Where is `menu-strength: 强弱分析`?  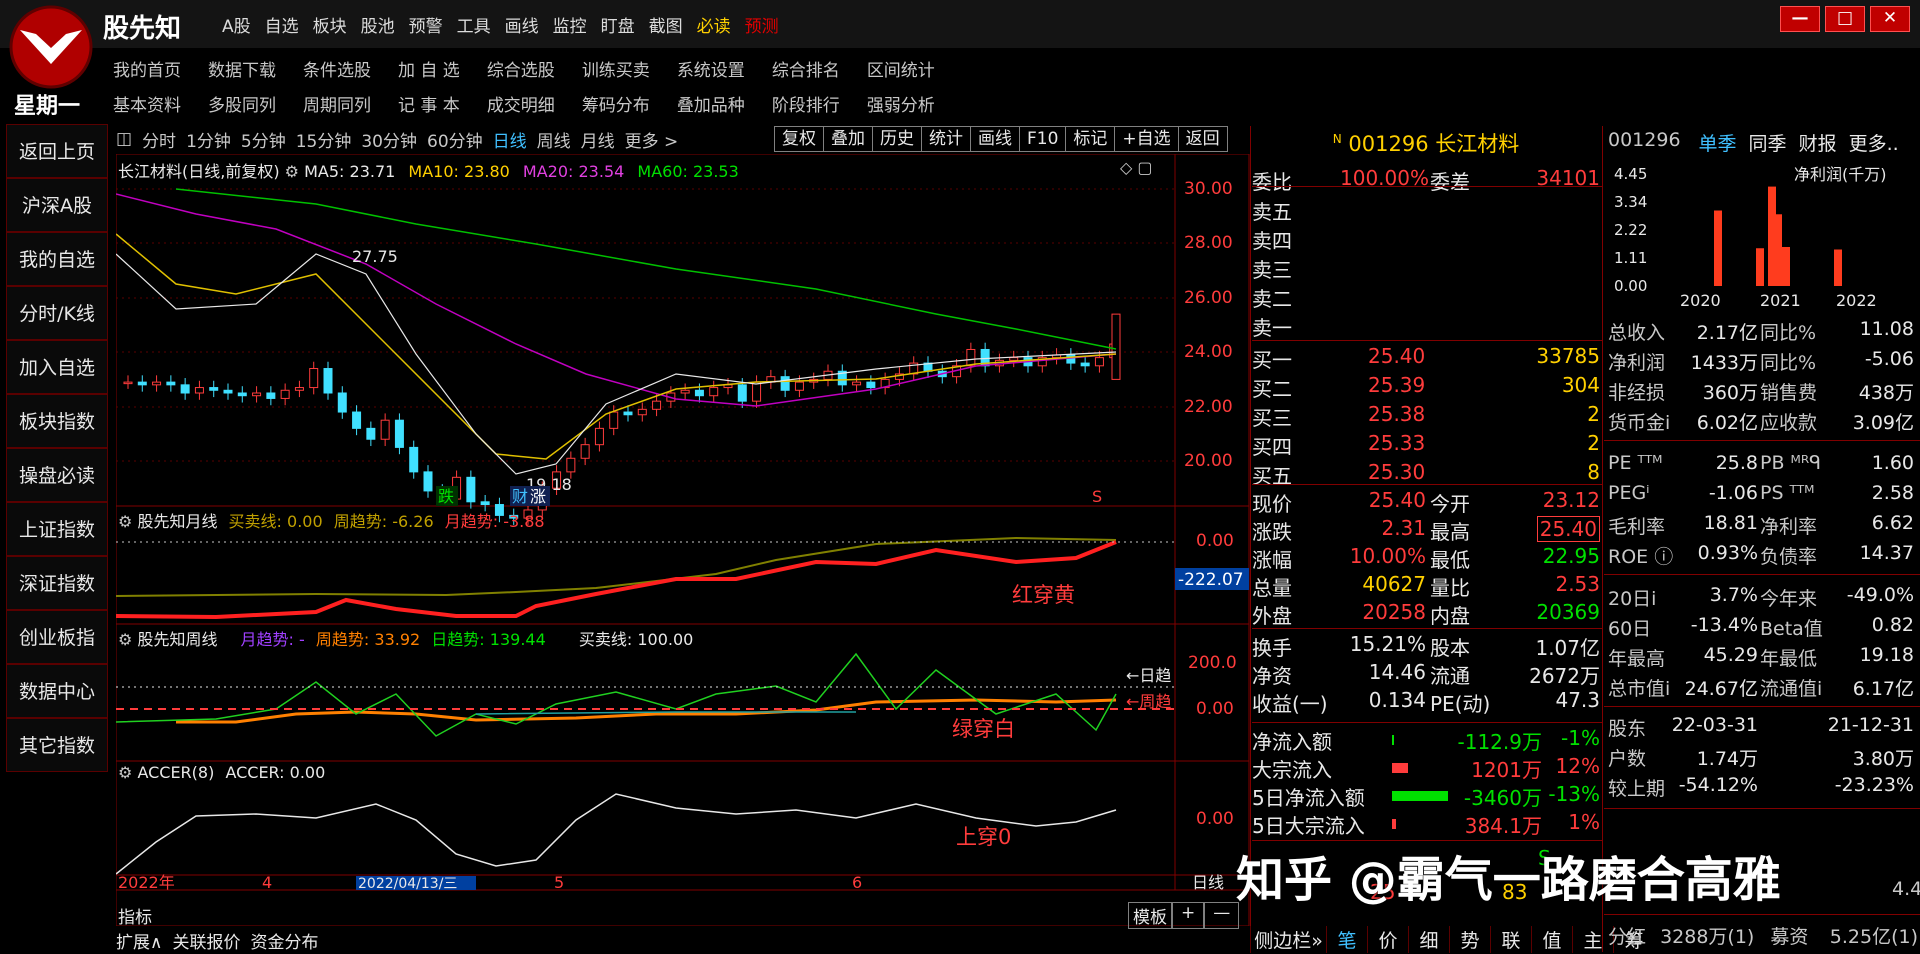 menu-strength: 强弱分析 is located at coordinates (901, 103).